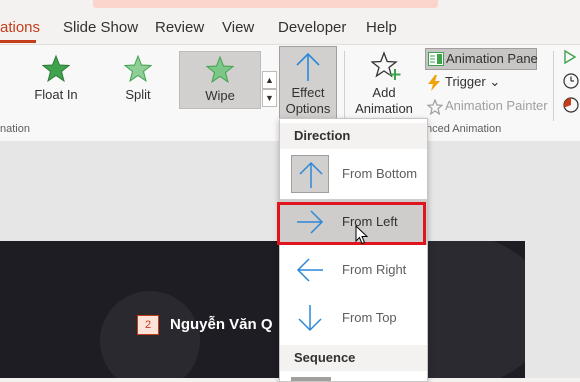 This screenshot has height=382, width=580. I want to click on trigger-label: Trigger ⌄, so click(473, 81).